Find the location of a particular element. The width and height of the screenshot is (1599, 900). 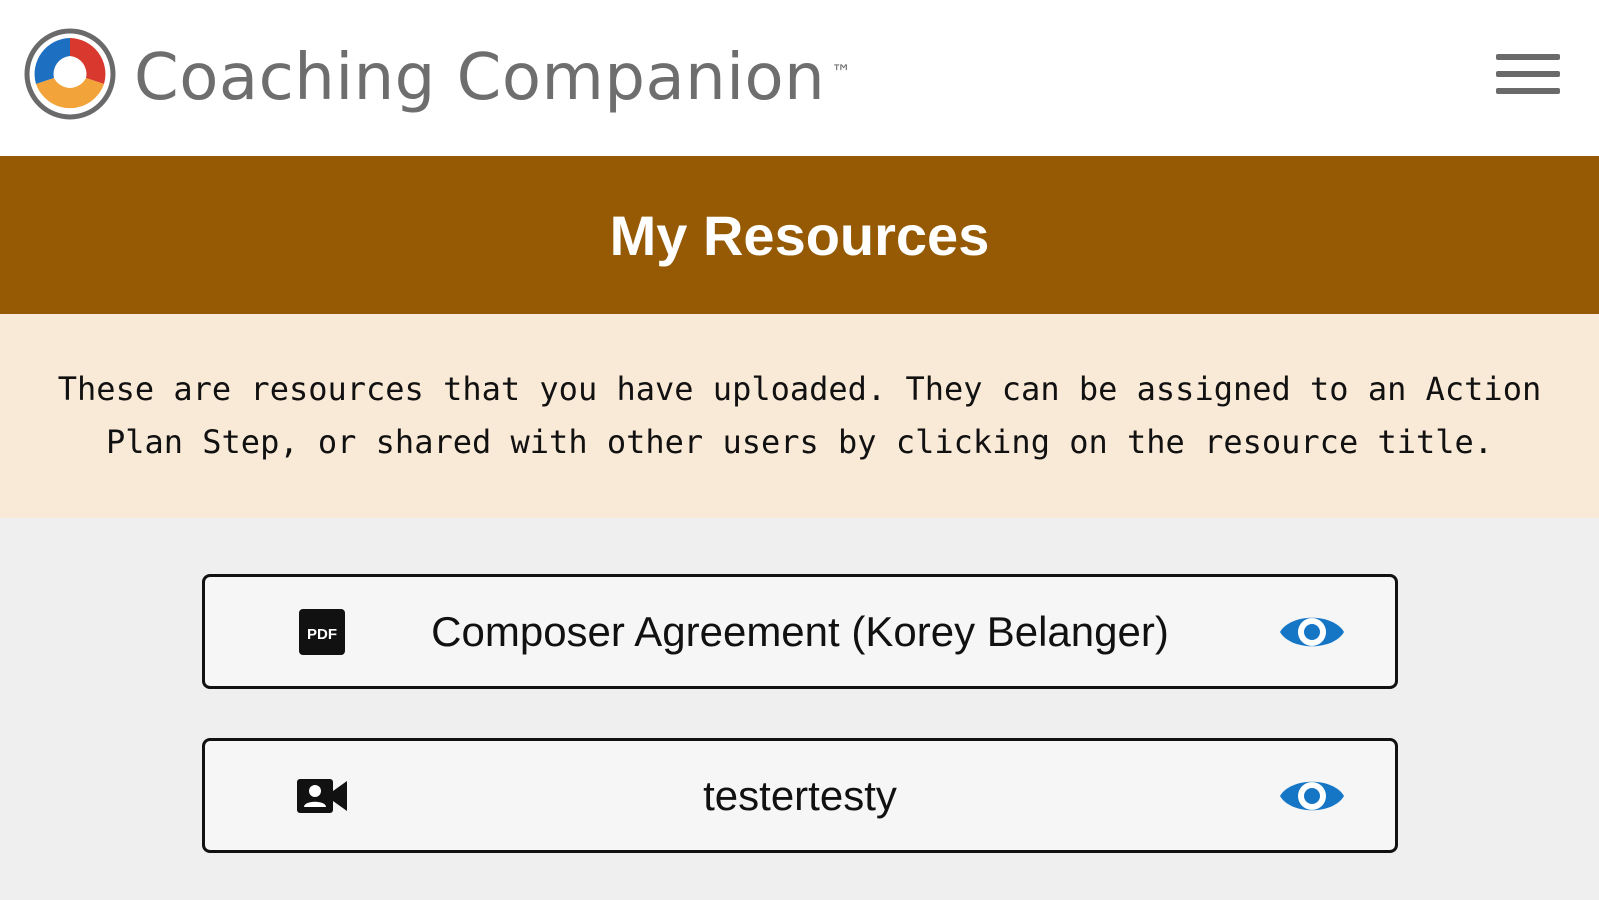

video-camera-icon is located at coordinates (322, 796).